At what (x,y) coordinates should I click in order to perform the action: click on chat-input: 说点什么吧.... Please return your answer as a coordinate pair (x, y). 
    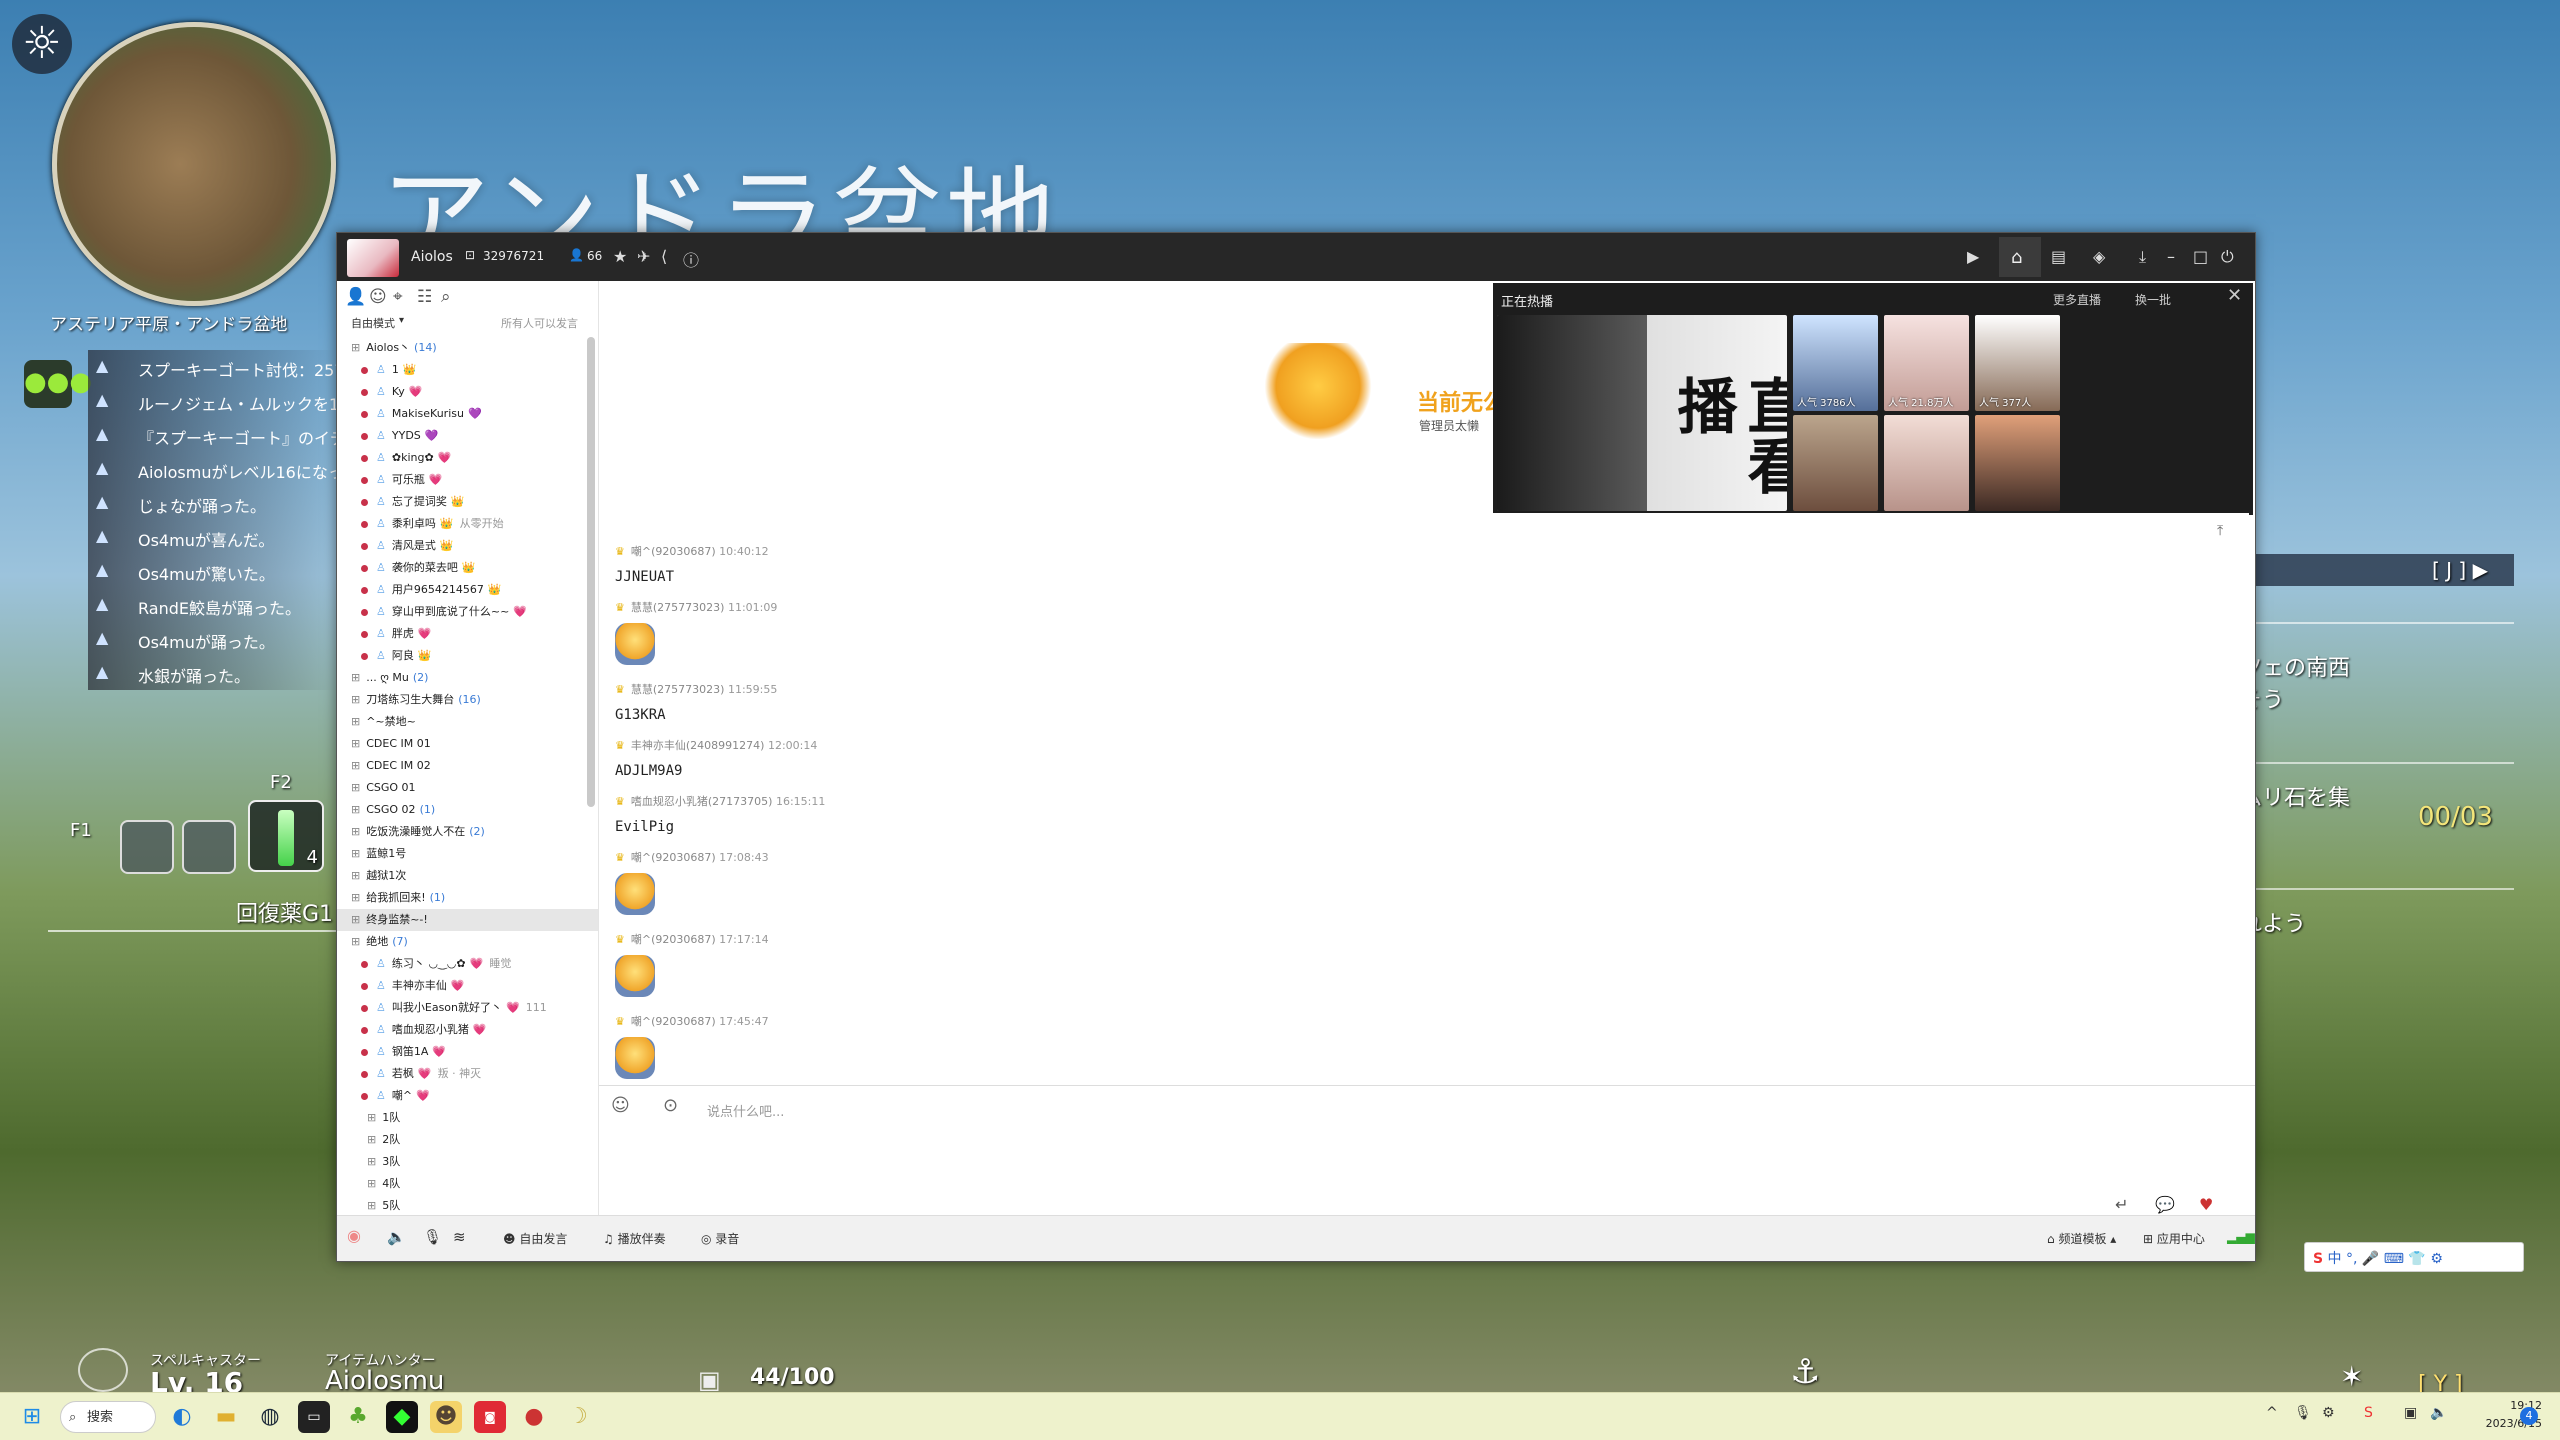
    Looking at the image, I should click on (745, 1110).